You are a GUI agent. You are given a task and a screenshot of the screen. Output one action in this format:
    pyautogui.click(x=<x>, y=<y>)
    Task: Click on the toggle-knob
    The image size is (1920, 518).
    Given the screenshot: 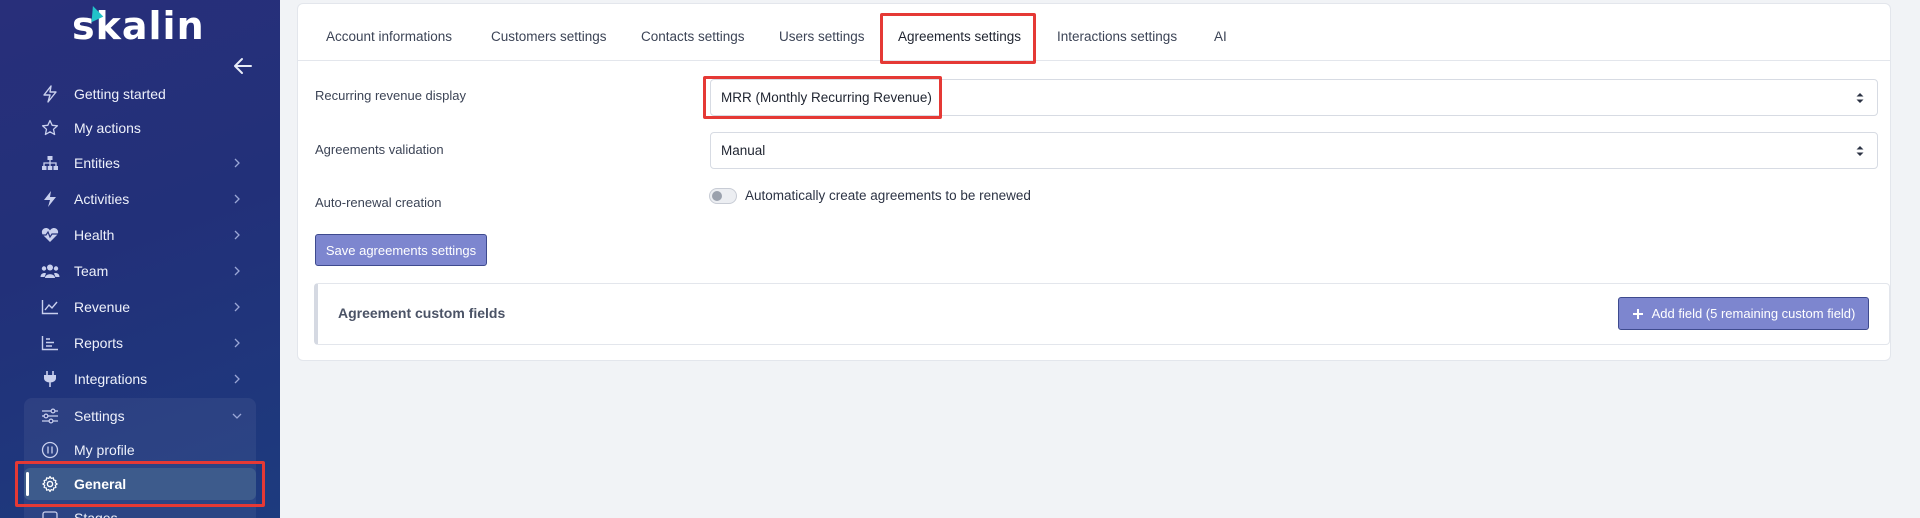 What is the action you would take?
    pyautogui.click(x=717, y=196)
    